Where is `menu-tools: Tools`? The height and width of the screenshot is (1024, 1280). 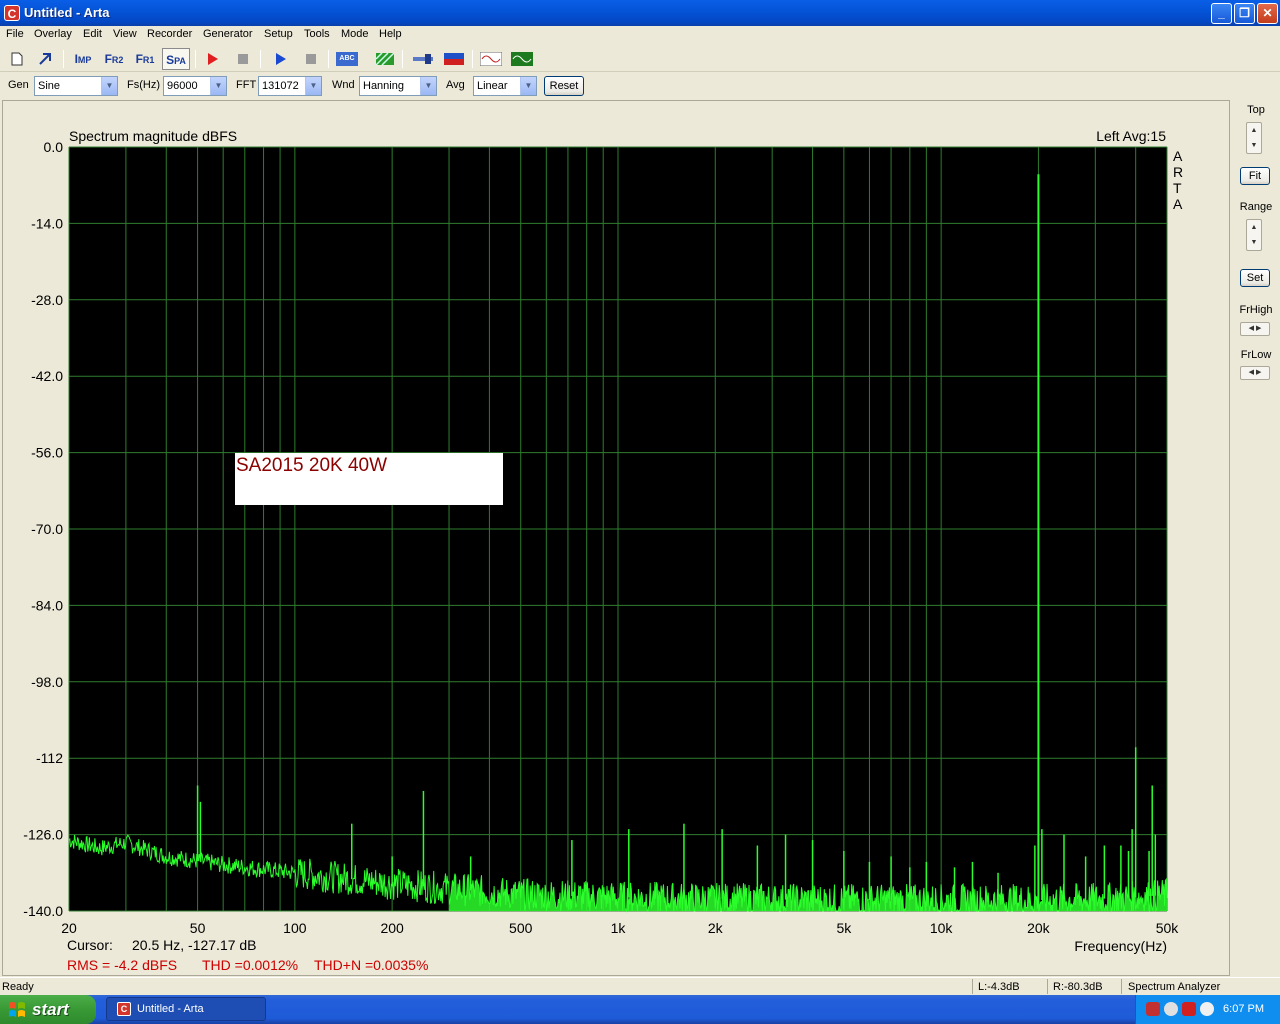
menu-tools: Tools is located at coordinates (317, 34).